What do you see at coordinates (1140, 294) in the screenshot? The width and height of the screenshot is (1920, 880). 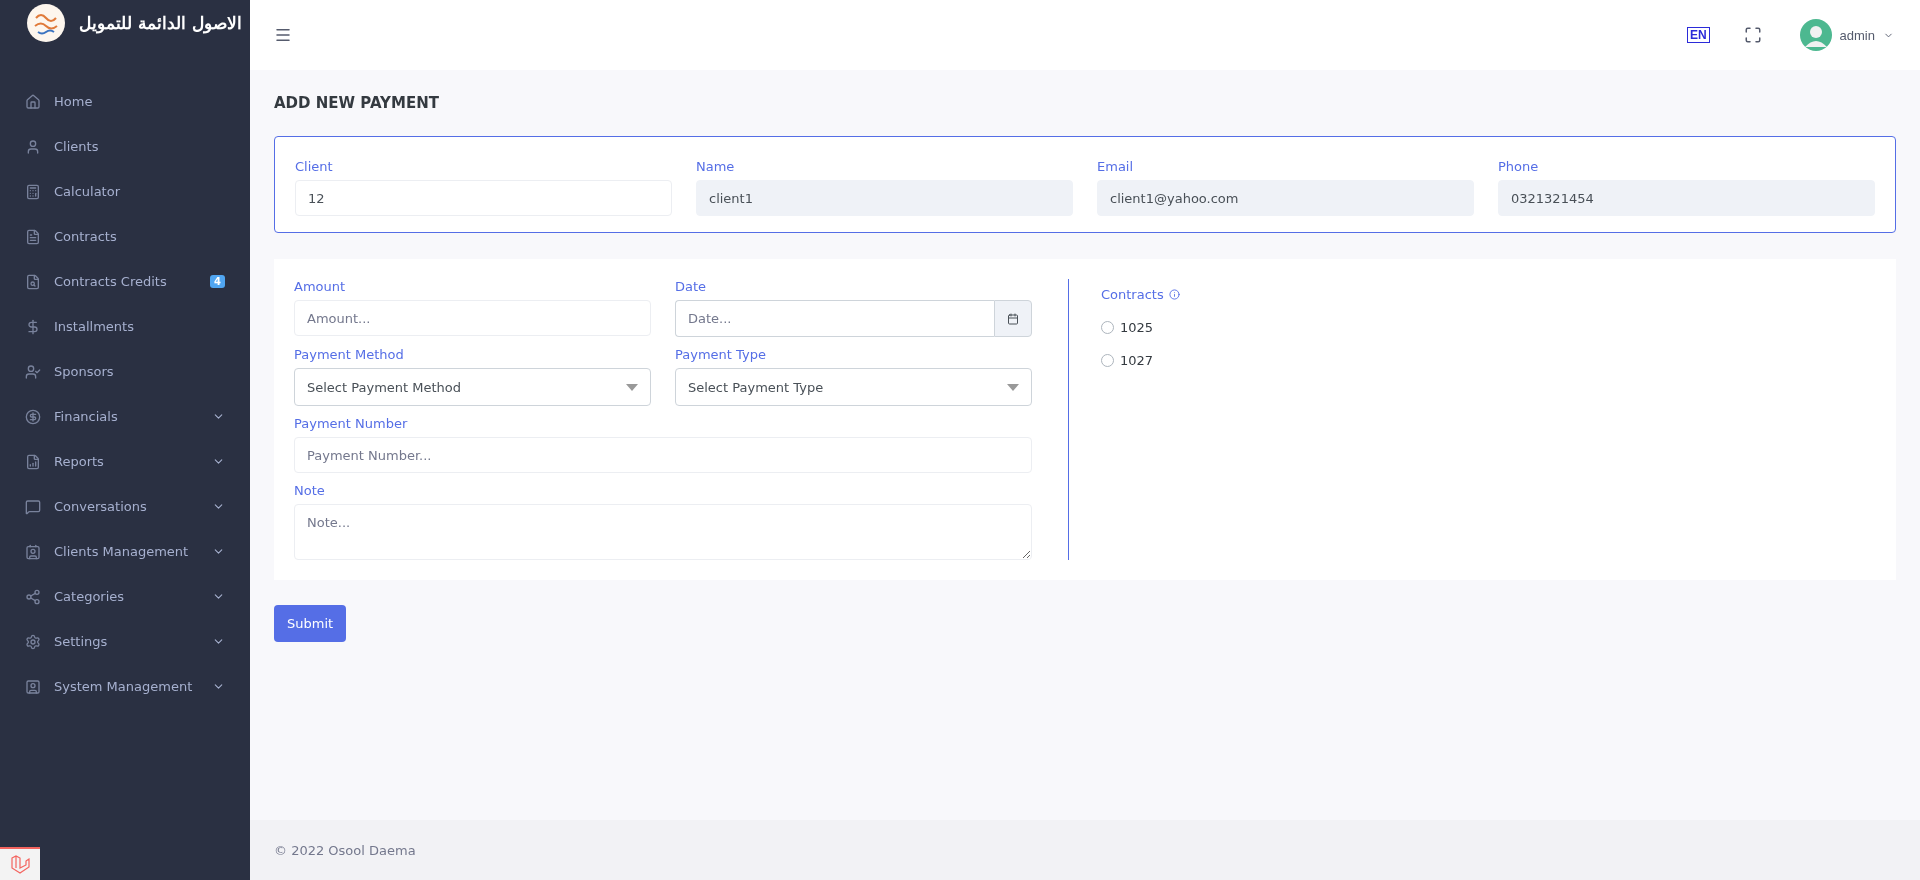 I see `field-label: Contracts` at bounding box center [1140, 294].